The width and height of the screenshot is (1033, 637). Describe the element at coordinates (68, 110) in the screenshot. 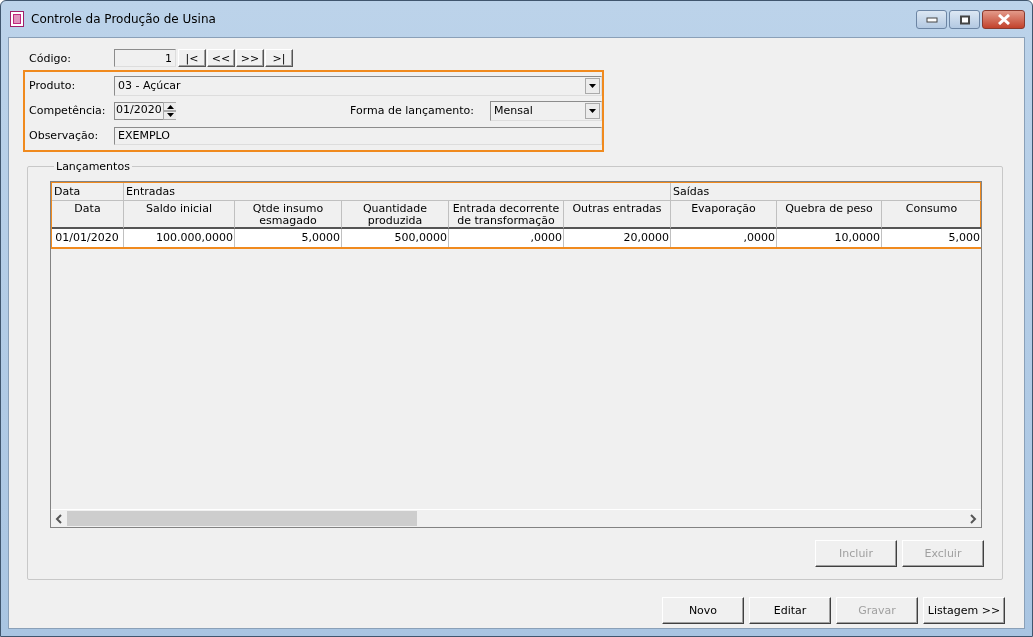

I see `field-label: Competência:` at that location.